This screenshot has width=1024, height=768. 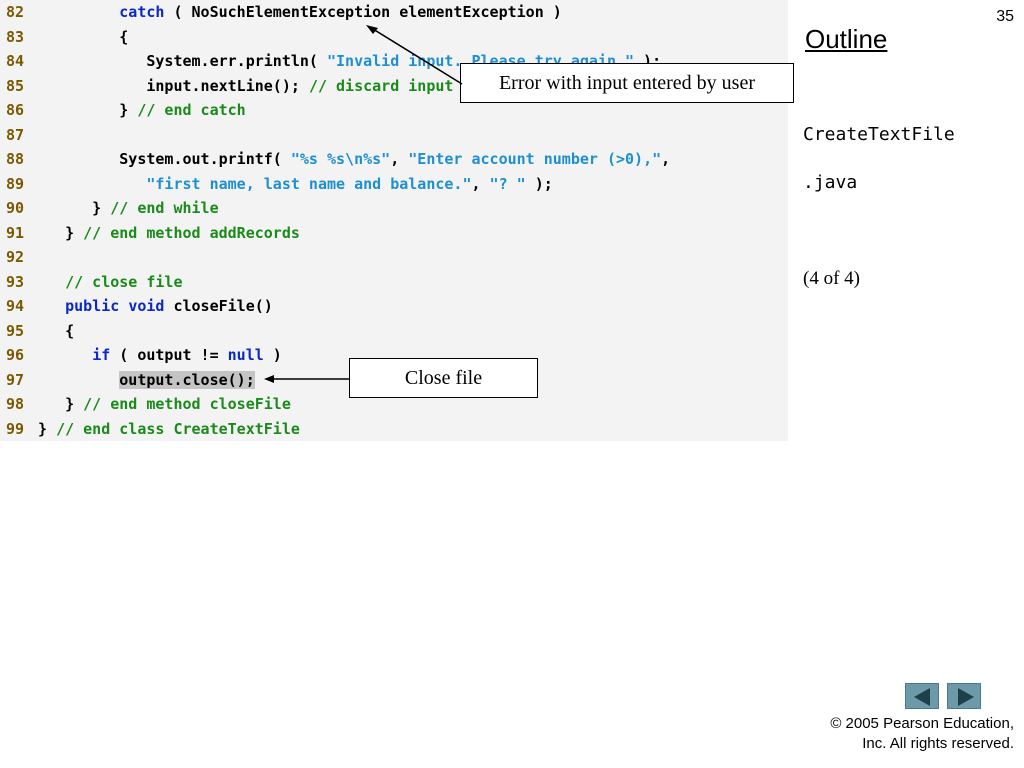 I want to click on code-text: if ( output != null ), so click(x=160, y=355).